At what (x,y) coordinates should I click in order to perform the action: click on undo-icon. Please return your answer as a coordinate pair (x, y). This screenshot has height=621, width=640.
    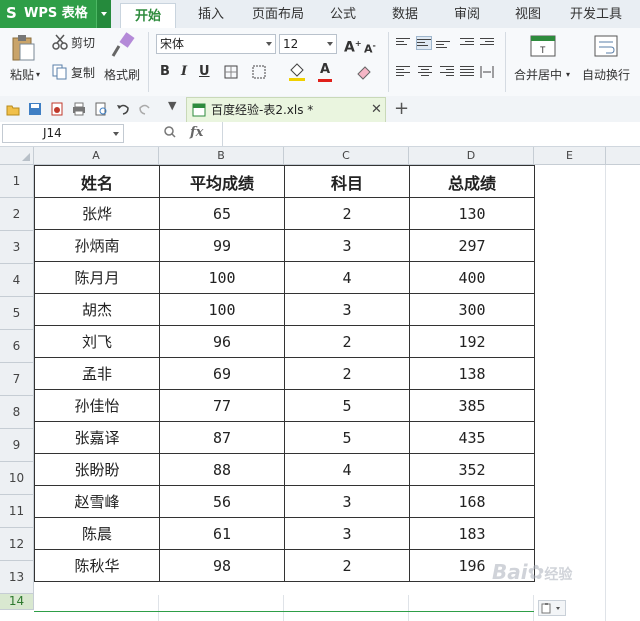
    Looking at the image, I should click on (123, 109).